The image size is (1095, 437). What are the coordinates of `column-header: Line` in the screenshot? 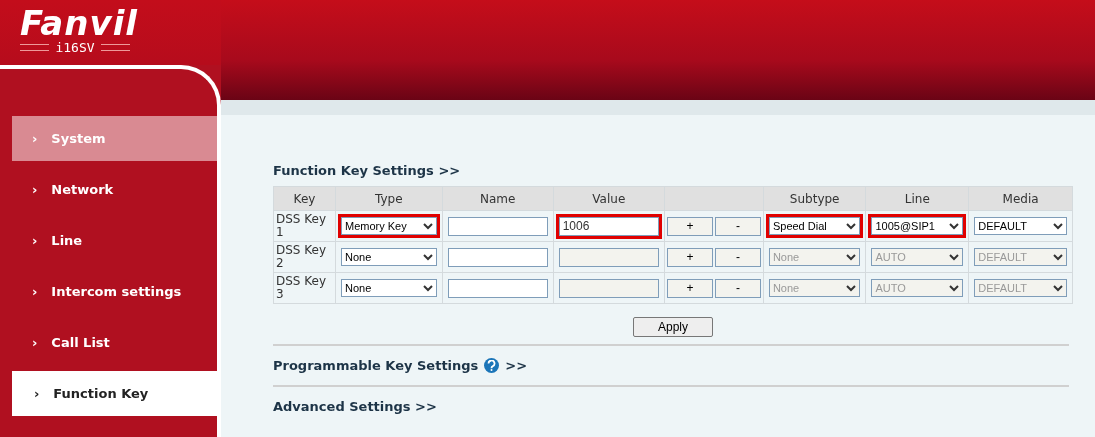 It's located at (917, 198).